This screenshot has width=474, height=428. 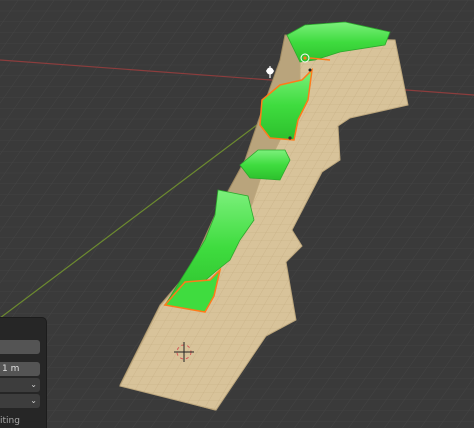 What do you see at coordinates (20, 401) in the screenshot?
I see `panel-dropdown-2: ⌄` at bounding box center [20, 401].